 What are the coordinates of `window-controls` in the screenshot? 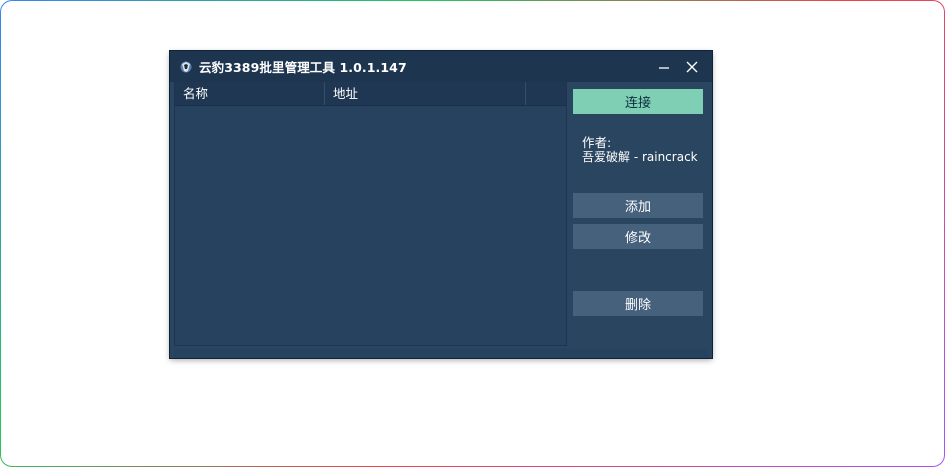 It's located at (678, 66).